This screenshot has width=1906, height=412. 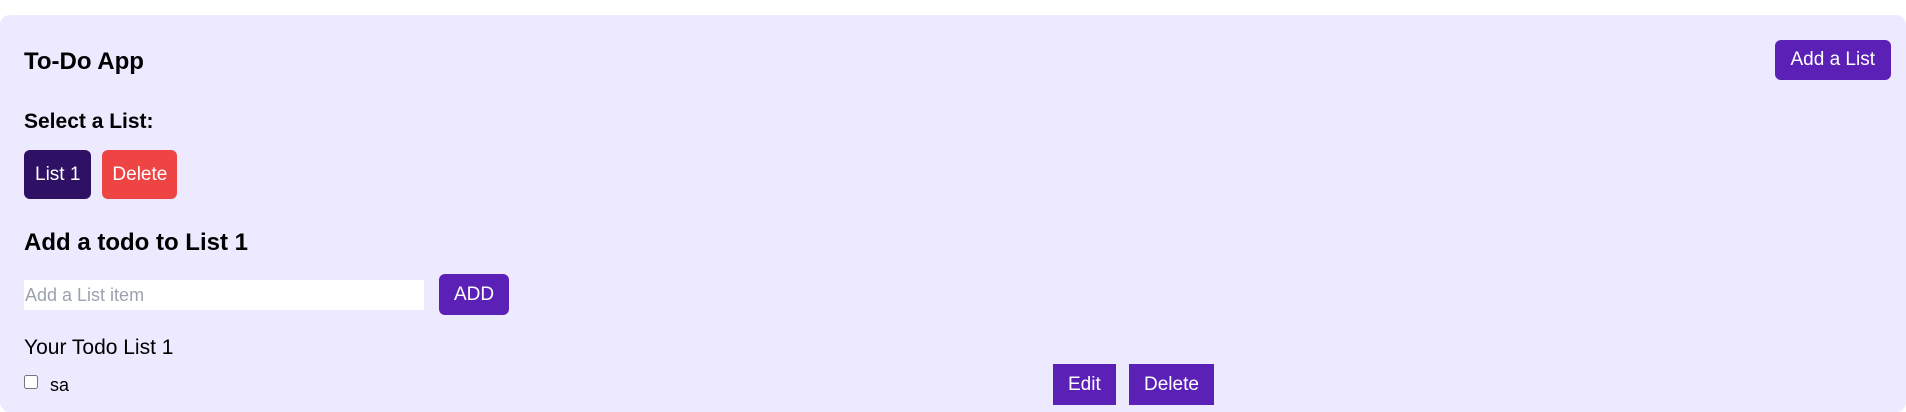 I want to click on delete-todo-button: Delete, so click(x=1171, y=384).